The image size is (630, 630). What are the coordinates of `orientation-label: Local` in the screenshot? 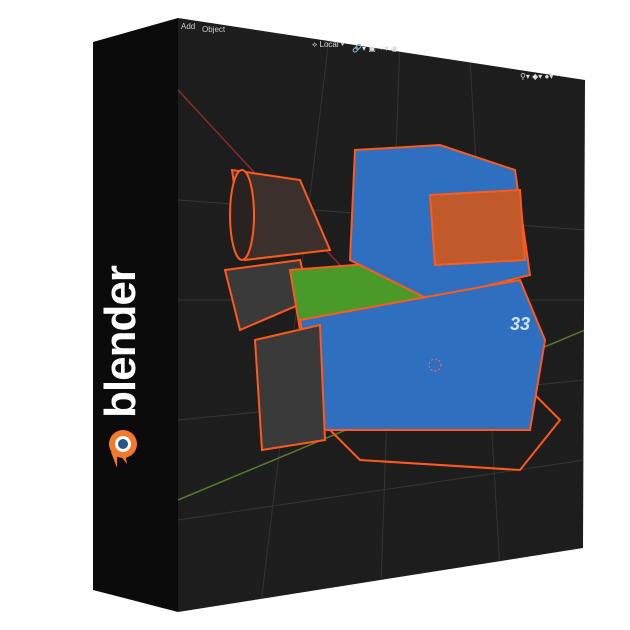 It's located at (329, 44).